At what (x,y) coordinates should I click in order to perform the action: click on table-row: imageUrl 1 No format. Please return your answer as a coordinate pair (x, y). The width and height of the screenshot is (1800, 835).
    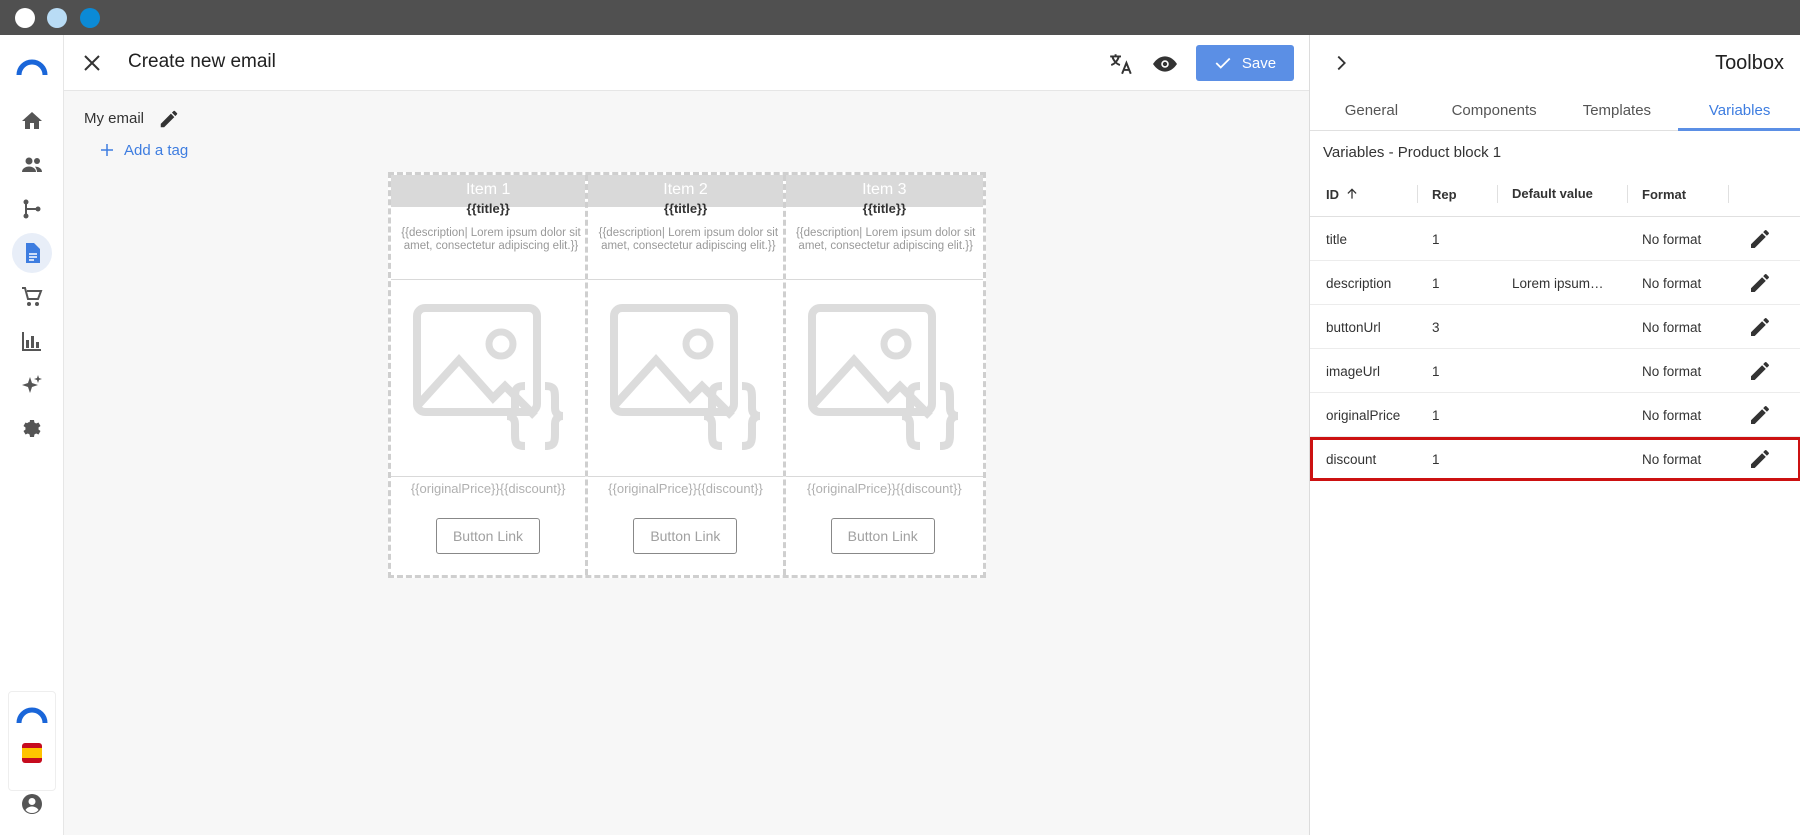
    Looking at the image, I should click on (1555, 371).